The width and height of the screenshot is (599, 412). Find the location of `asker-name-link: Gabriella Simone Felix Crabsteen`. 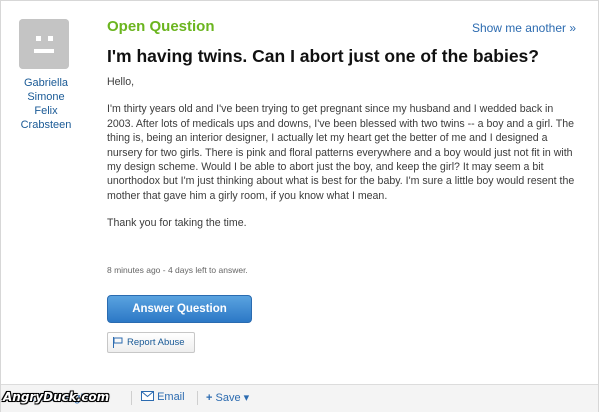

asker-name-link: Gabriella Simone Felix Crabsteen is located at coordinates (46, 104).